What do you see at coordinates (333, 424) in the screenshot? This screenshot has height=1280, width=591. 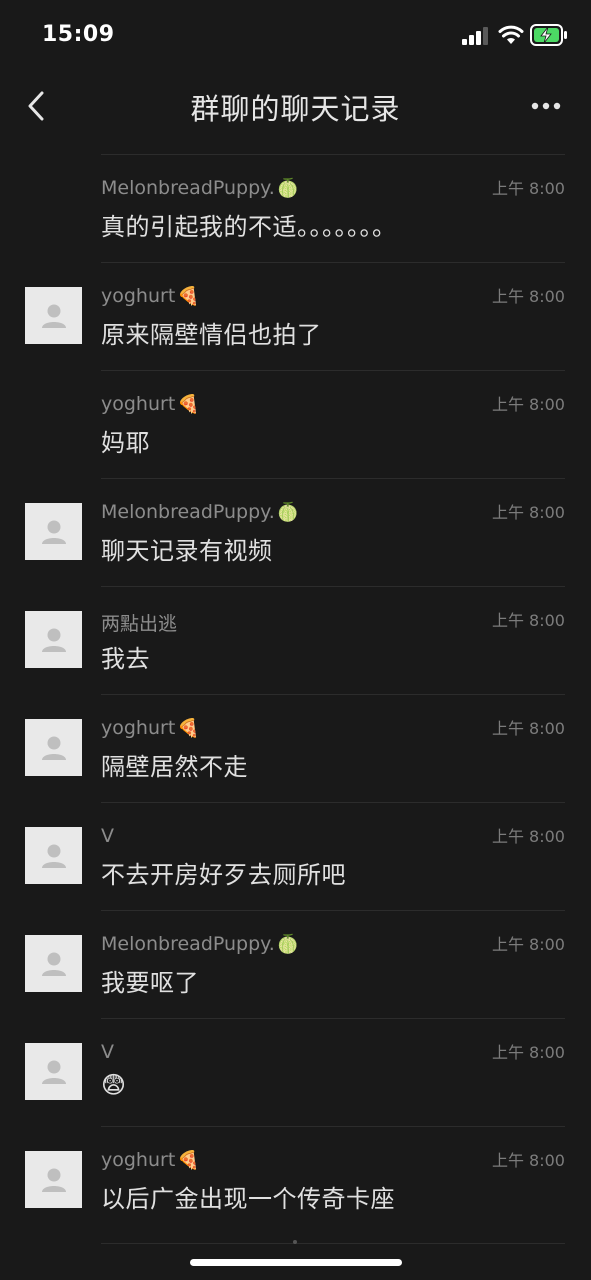 I see `message-item: yoghurt 🍕 上午 8:00 妈耶` at bounding box center [333, 424].